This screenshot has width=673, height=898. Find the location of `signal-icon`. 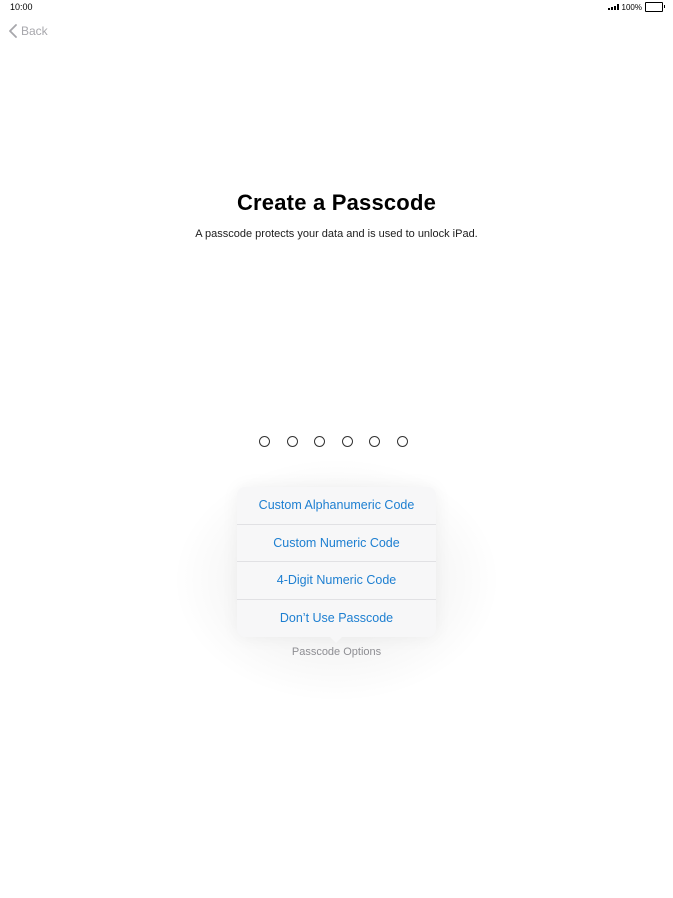

signal-icon is located at coordinates (613, 7).